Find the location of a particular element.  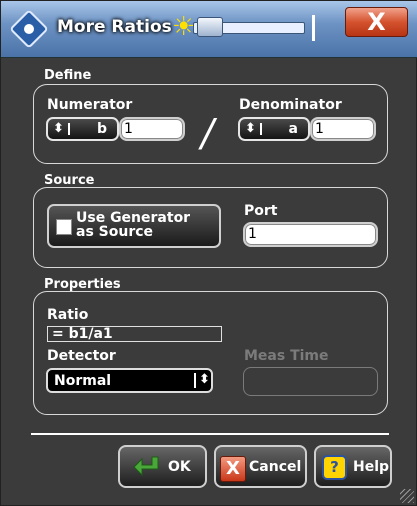

properties-group-label: Properties is located at coordinates (82, 284).